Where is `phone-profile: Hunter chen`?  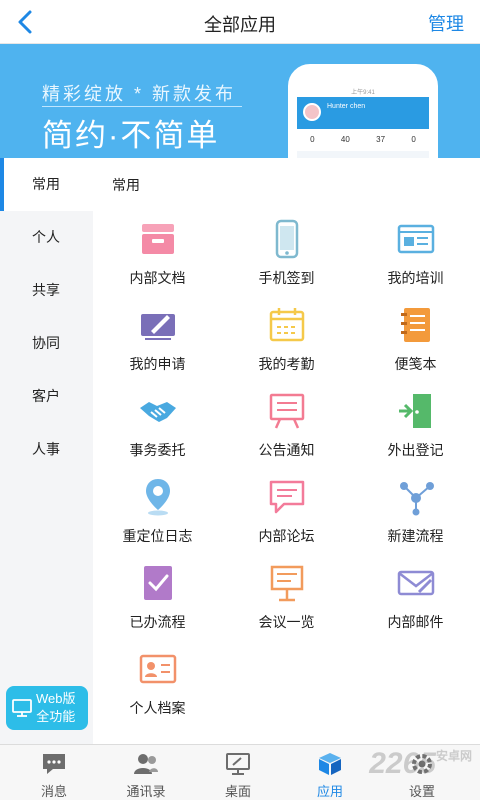 phone-profile: Hunter chen is located at coordinates (363, 113).